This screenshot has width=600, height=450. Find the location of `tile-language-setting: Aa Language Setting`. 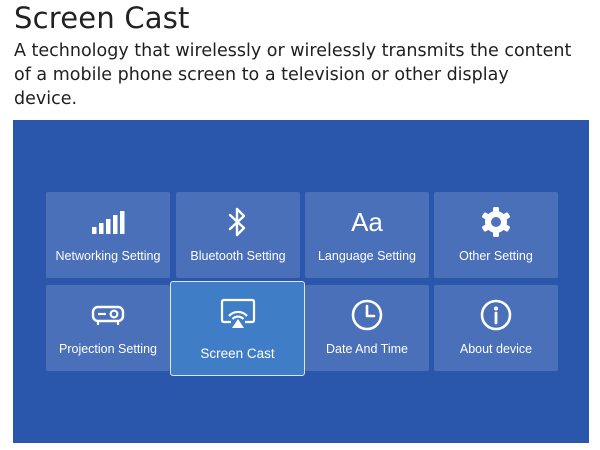

tile-language-setting: Aa Language Setting is located at coordinates (367, 235).